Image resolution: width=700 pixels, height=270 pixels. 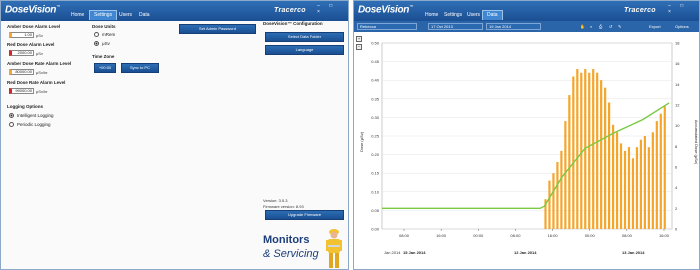 What do you see at coordinates (676, 167) in the screenshot?
I see `y2-tick-label: 6` at bounding box center [676, 167].